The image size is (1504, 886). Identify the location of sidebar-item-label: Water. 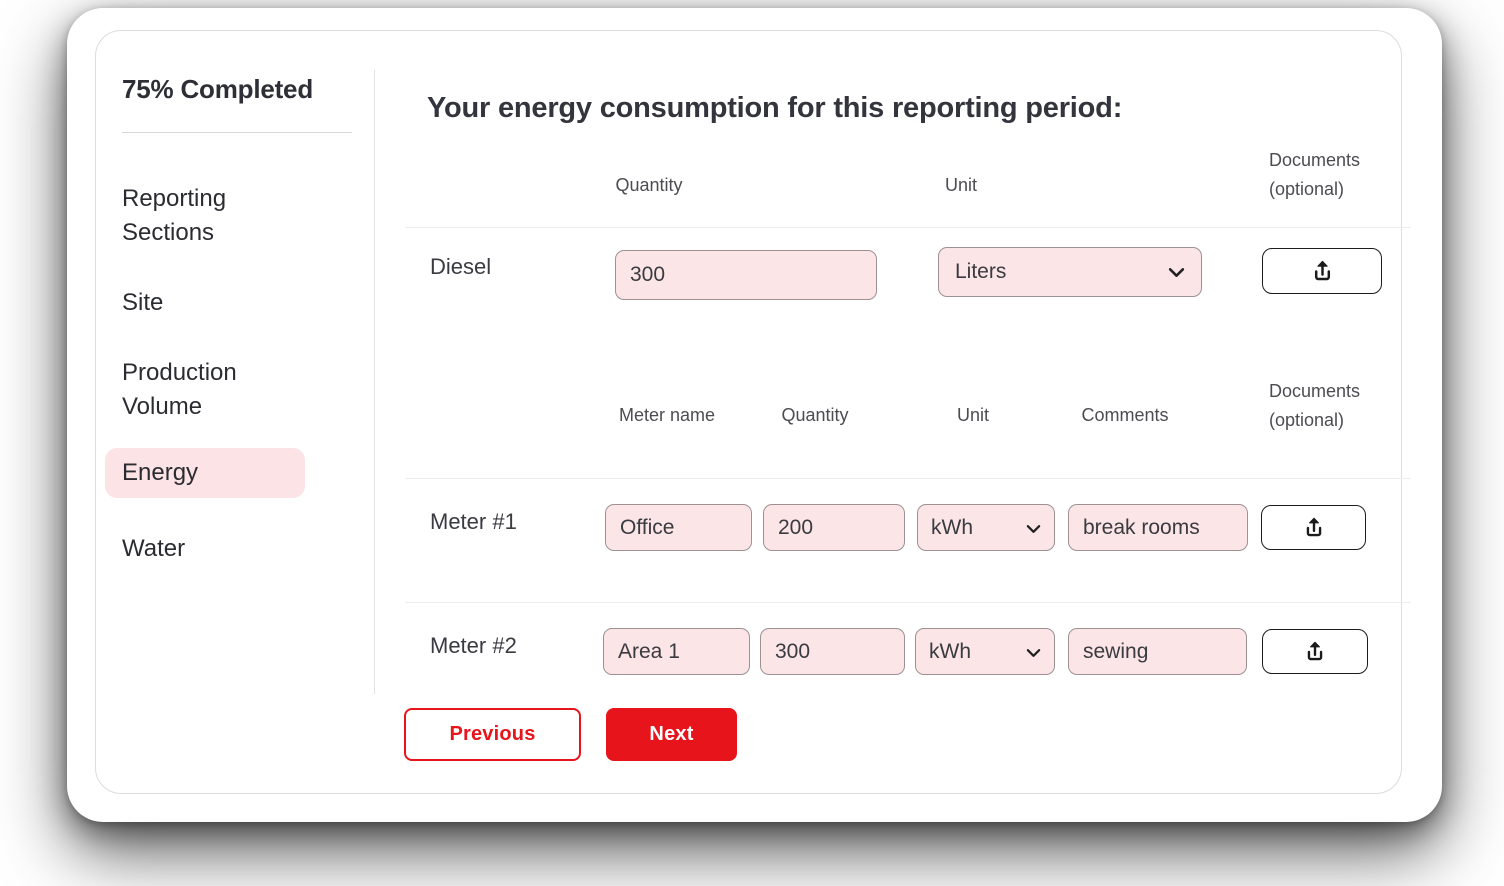
(154, 548).